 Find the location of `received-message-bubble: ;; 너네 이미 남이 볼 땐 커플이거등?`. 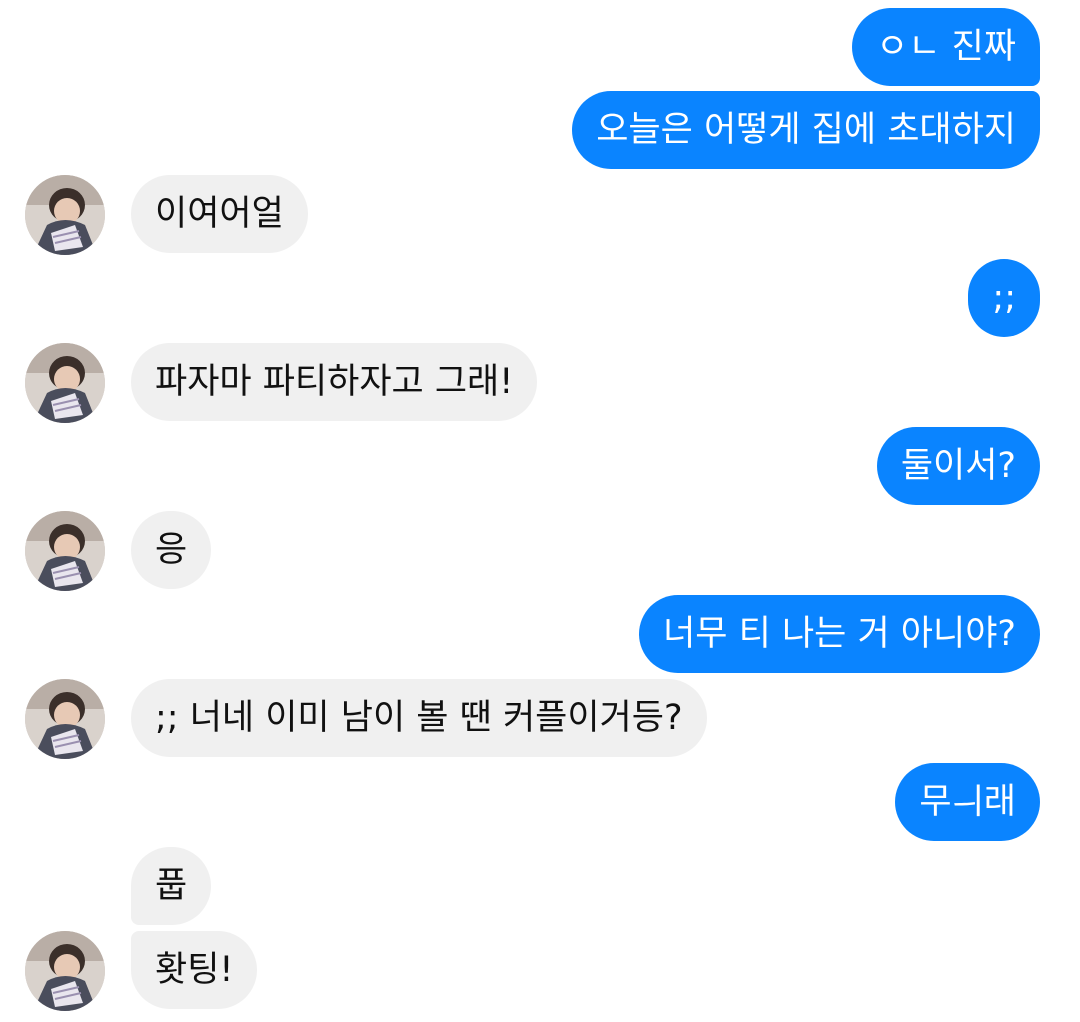

received-message-bubble: ;; 너네 이미 남이 볼 땐 커플이거등? is located at coordinates (419, 718).